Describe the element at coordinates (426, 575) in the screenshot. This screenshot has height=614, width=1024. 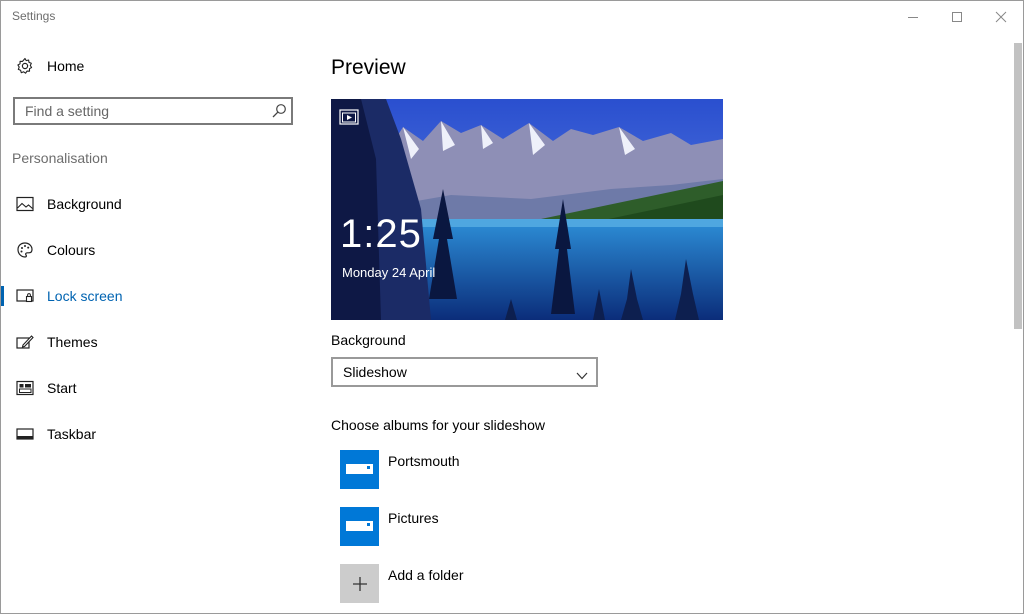
I see `add-folder-label: Add a folder` at that location.